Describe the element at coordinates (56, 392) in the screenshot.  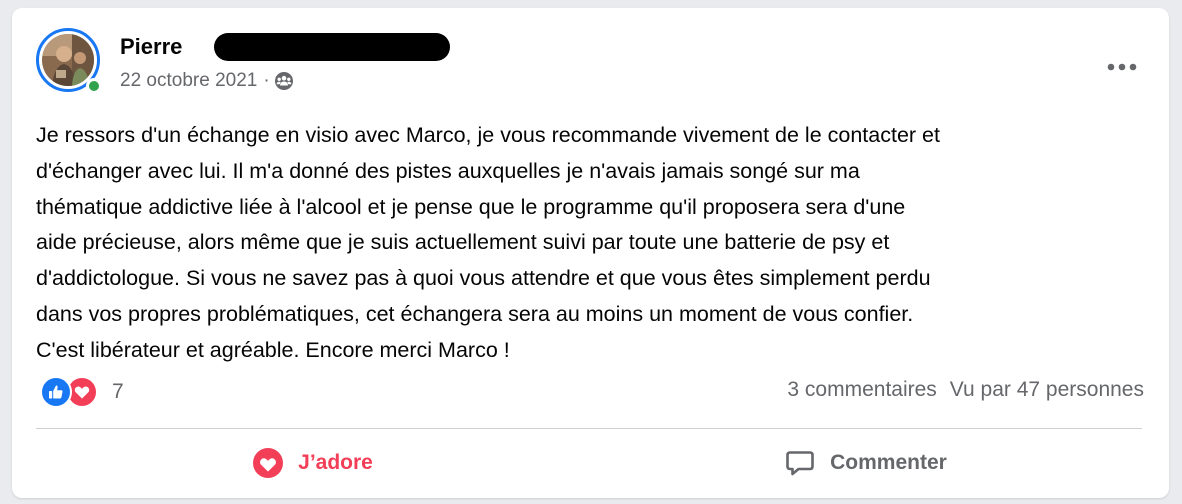
I see `thumbs-up-icon` at that location.